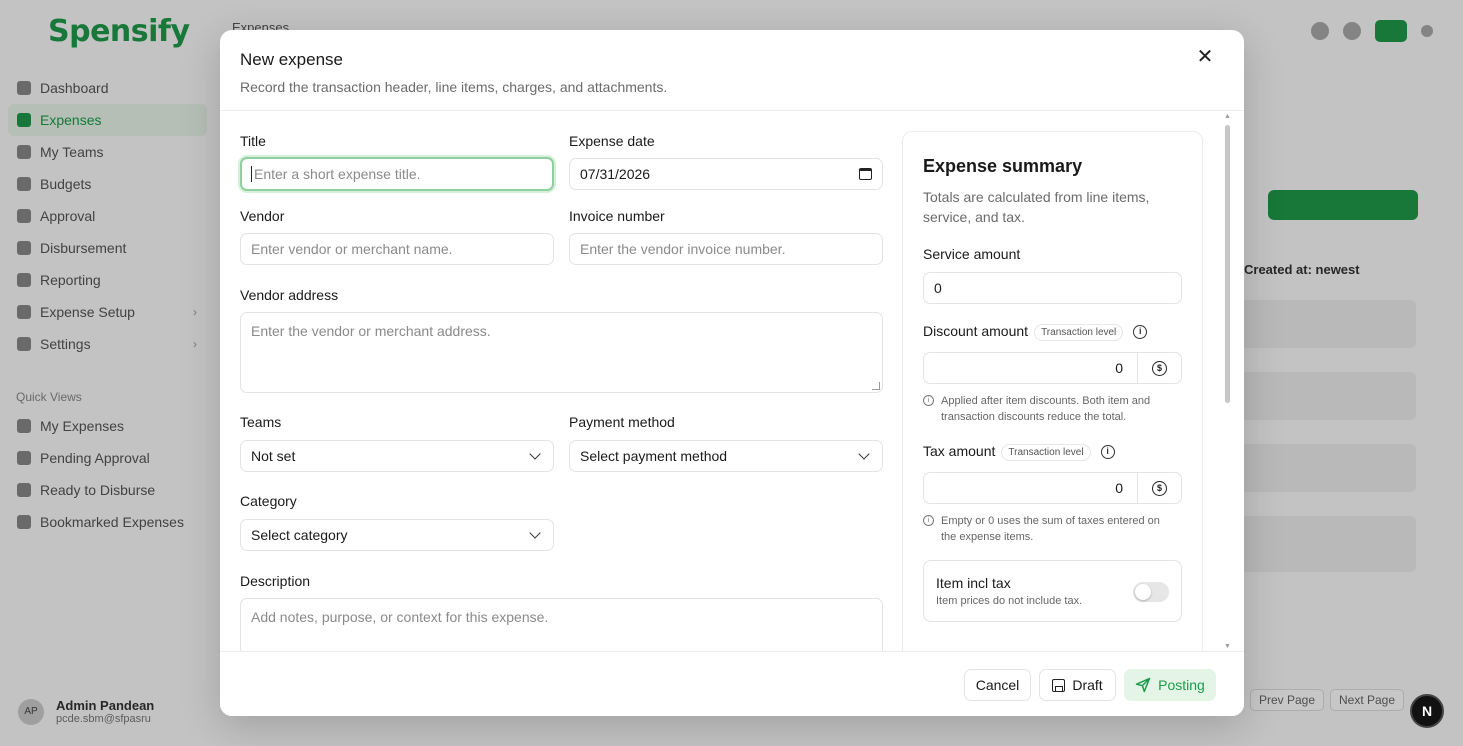 The image size is (1463, 746). What do you see at coordinates (683, 249) in the screenshot?
I see `invoice-number-placeholder: Enter the vendor invoice number.` at bounding box center [683, 249].